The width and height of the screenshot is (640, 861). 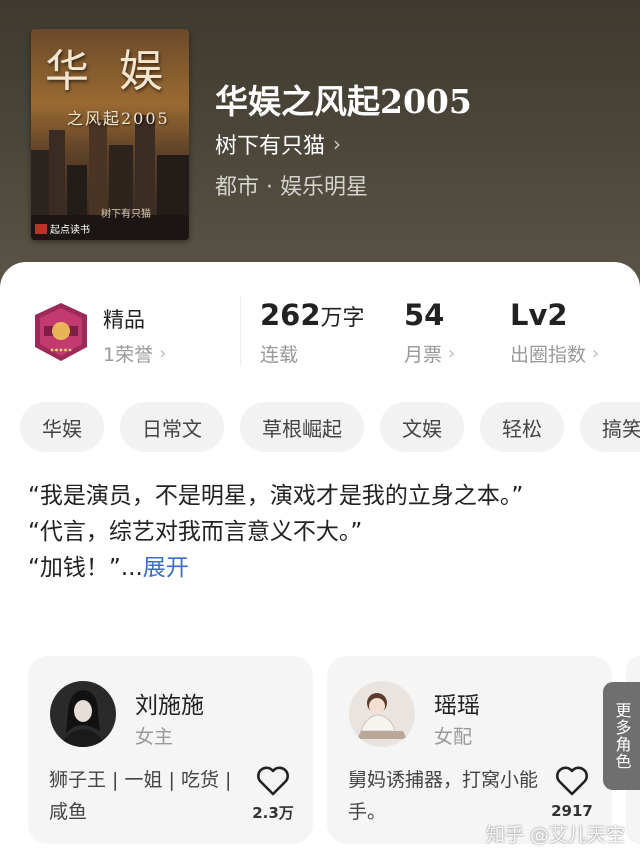 I want to click on character-card: 瑶瑶 女配 舅妈诱捕器，打窝小能手。 2917, so click(x=469, y=750).